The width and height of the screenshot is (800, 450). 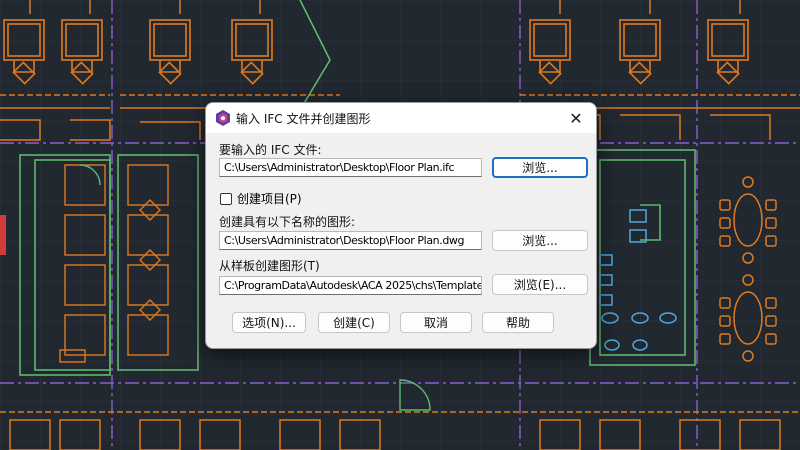 I want to click on create-project-row: 创建项目(P), so click(x=261, y=198).